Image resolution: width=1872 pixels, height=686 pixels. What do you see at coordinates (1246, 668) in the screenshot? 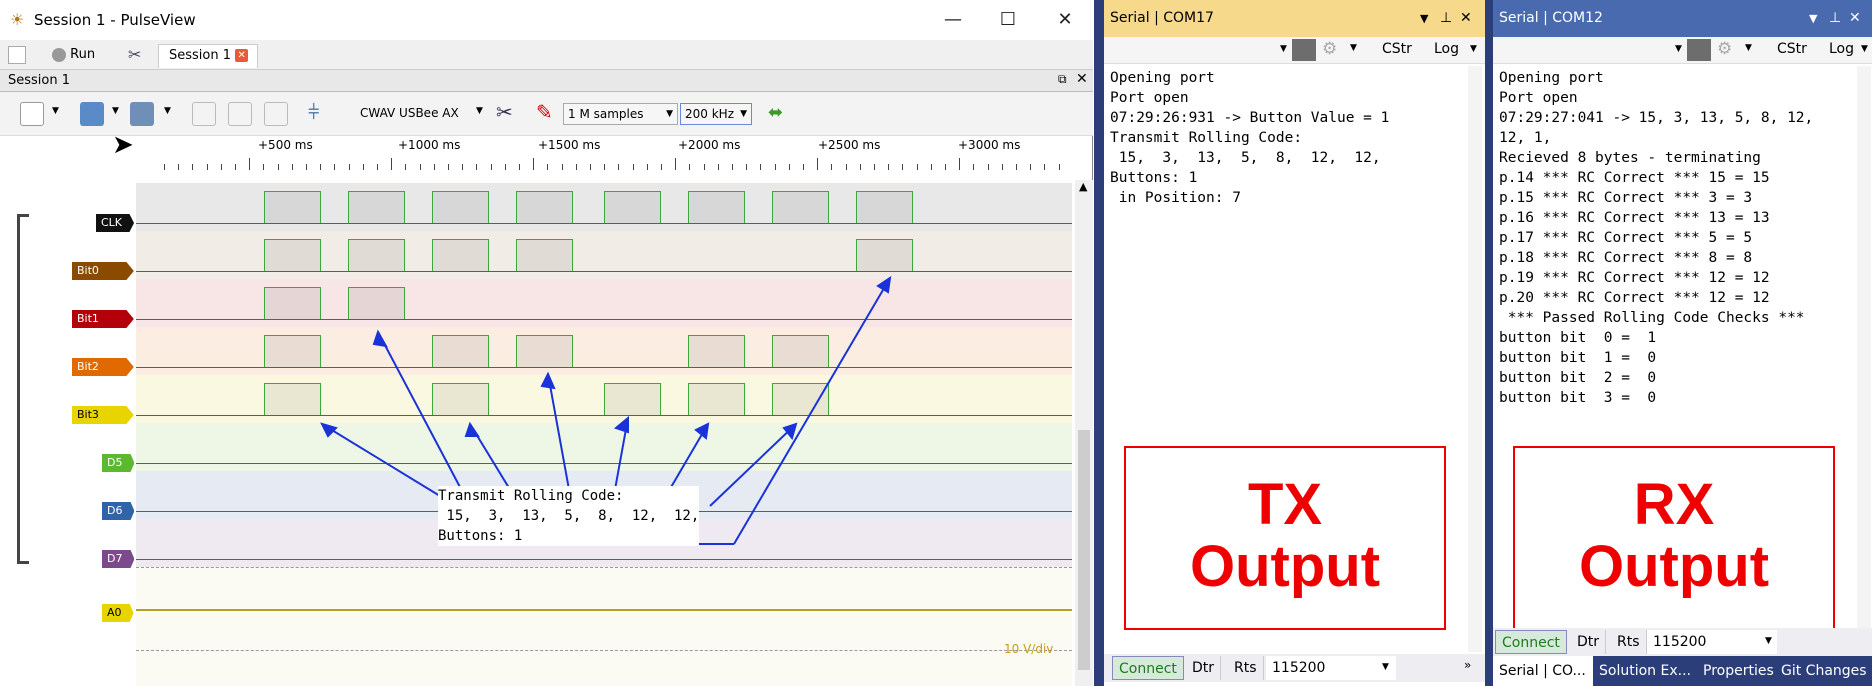
I see `tx-rts-button: Rts` at bounding box center [1246, 668].